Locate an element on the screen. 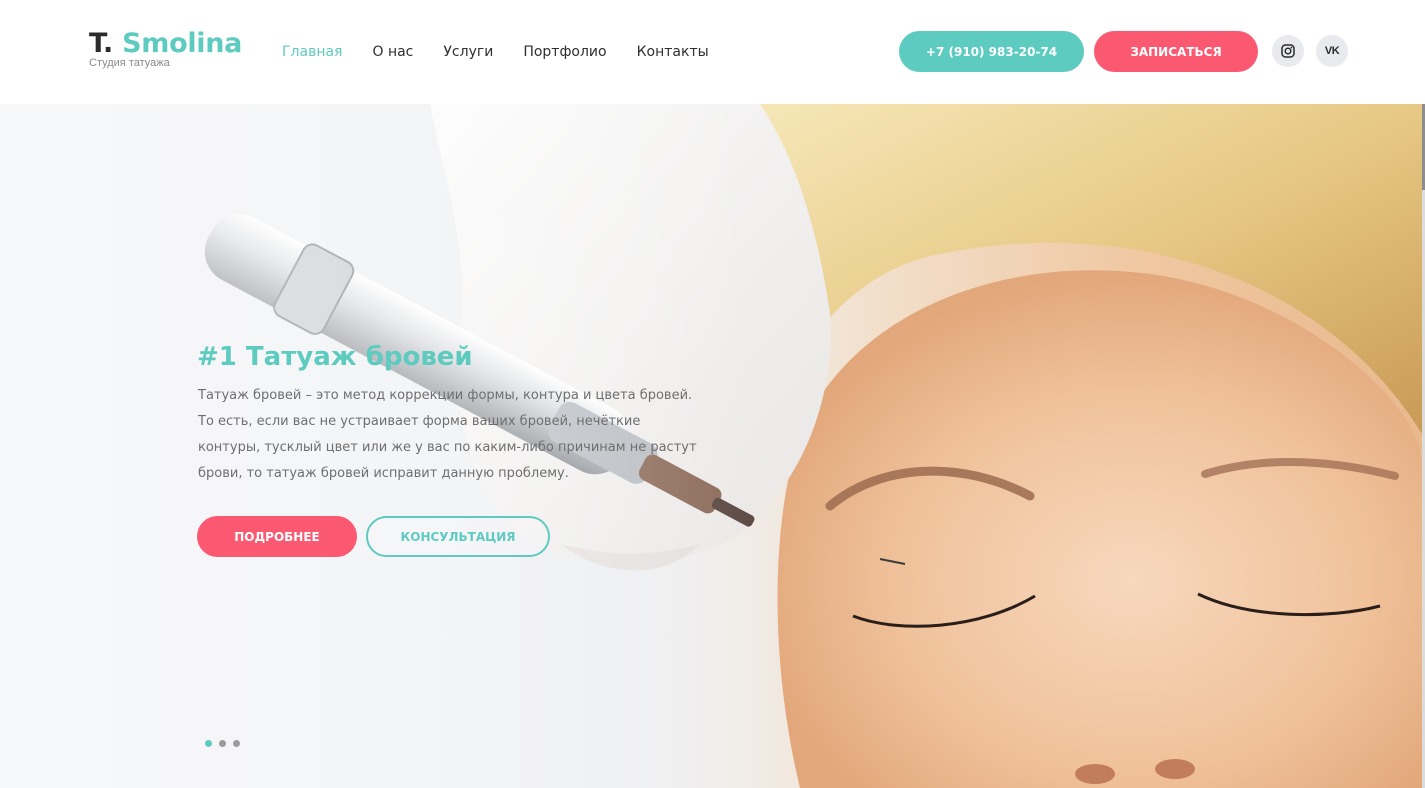  instagram-button is located at coordinates (1288, 51).